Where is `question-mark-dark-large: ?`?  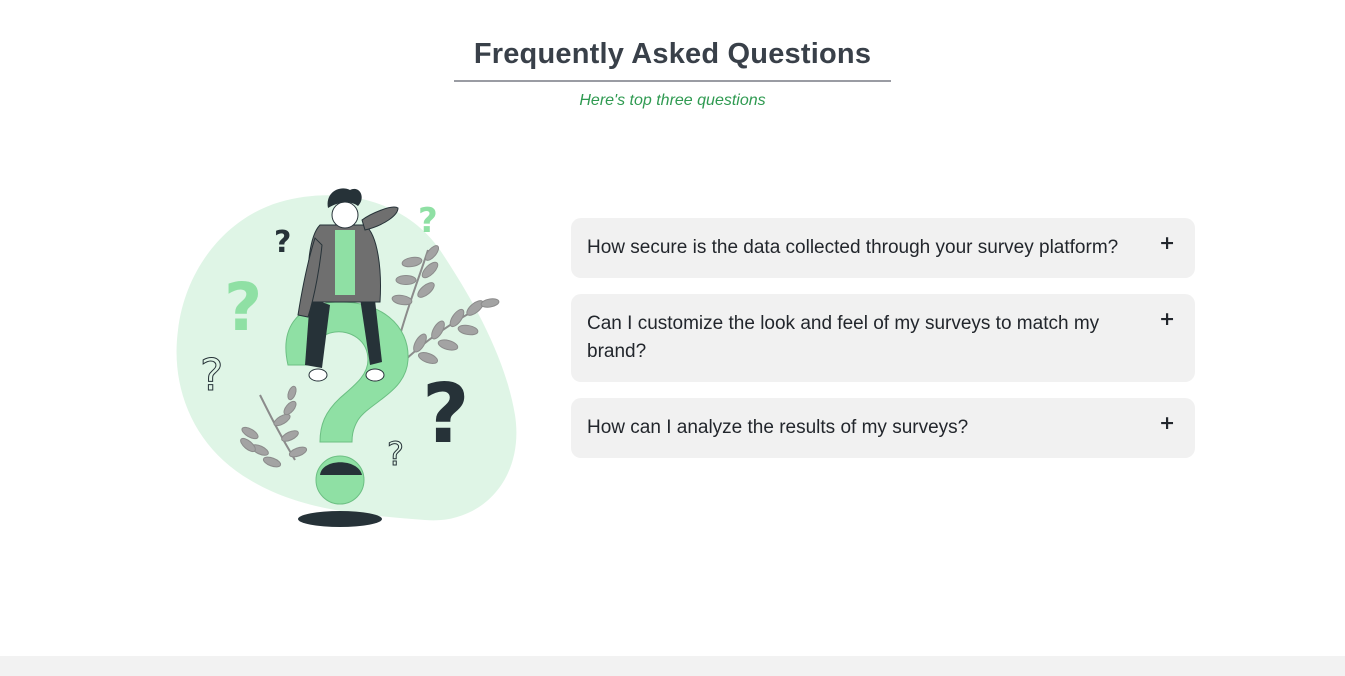
question-mark-dark-large: ? is located at coordinates (446, 414).